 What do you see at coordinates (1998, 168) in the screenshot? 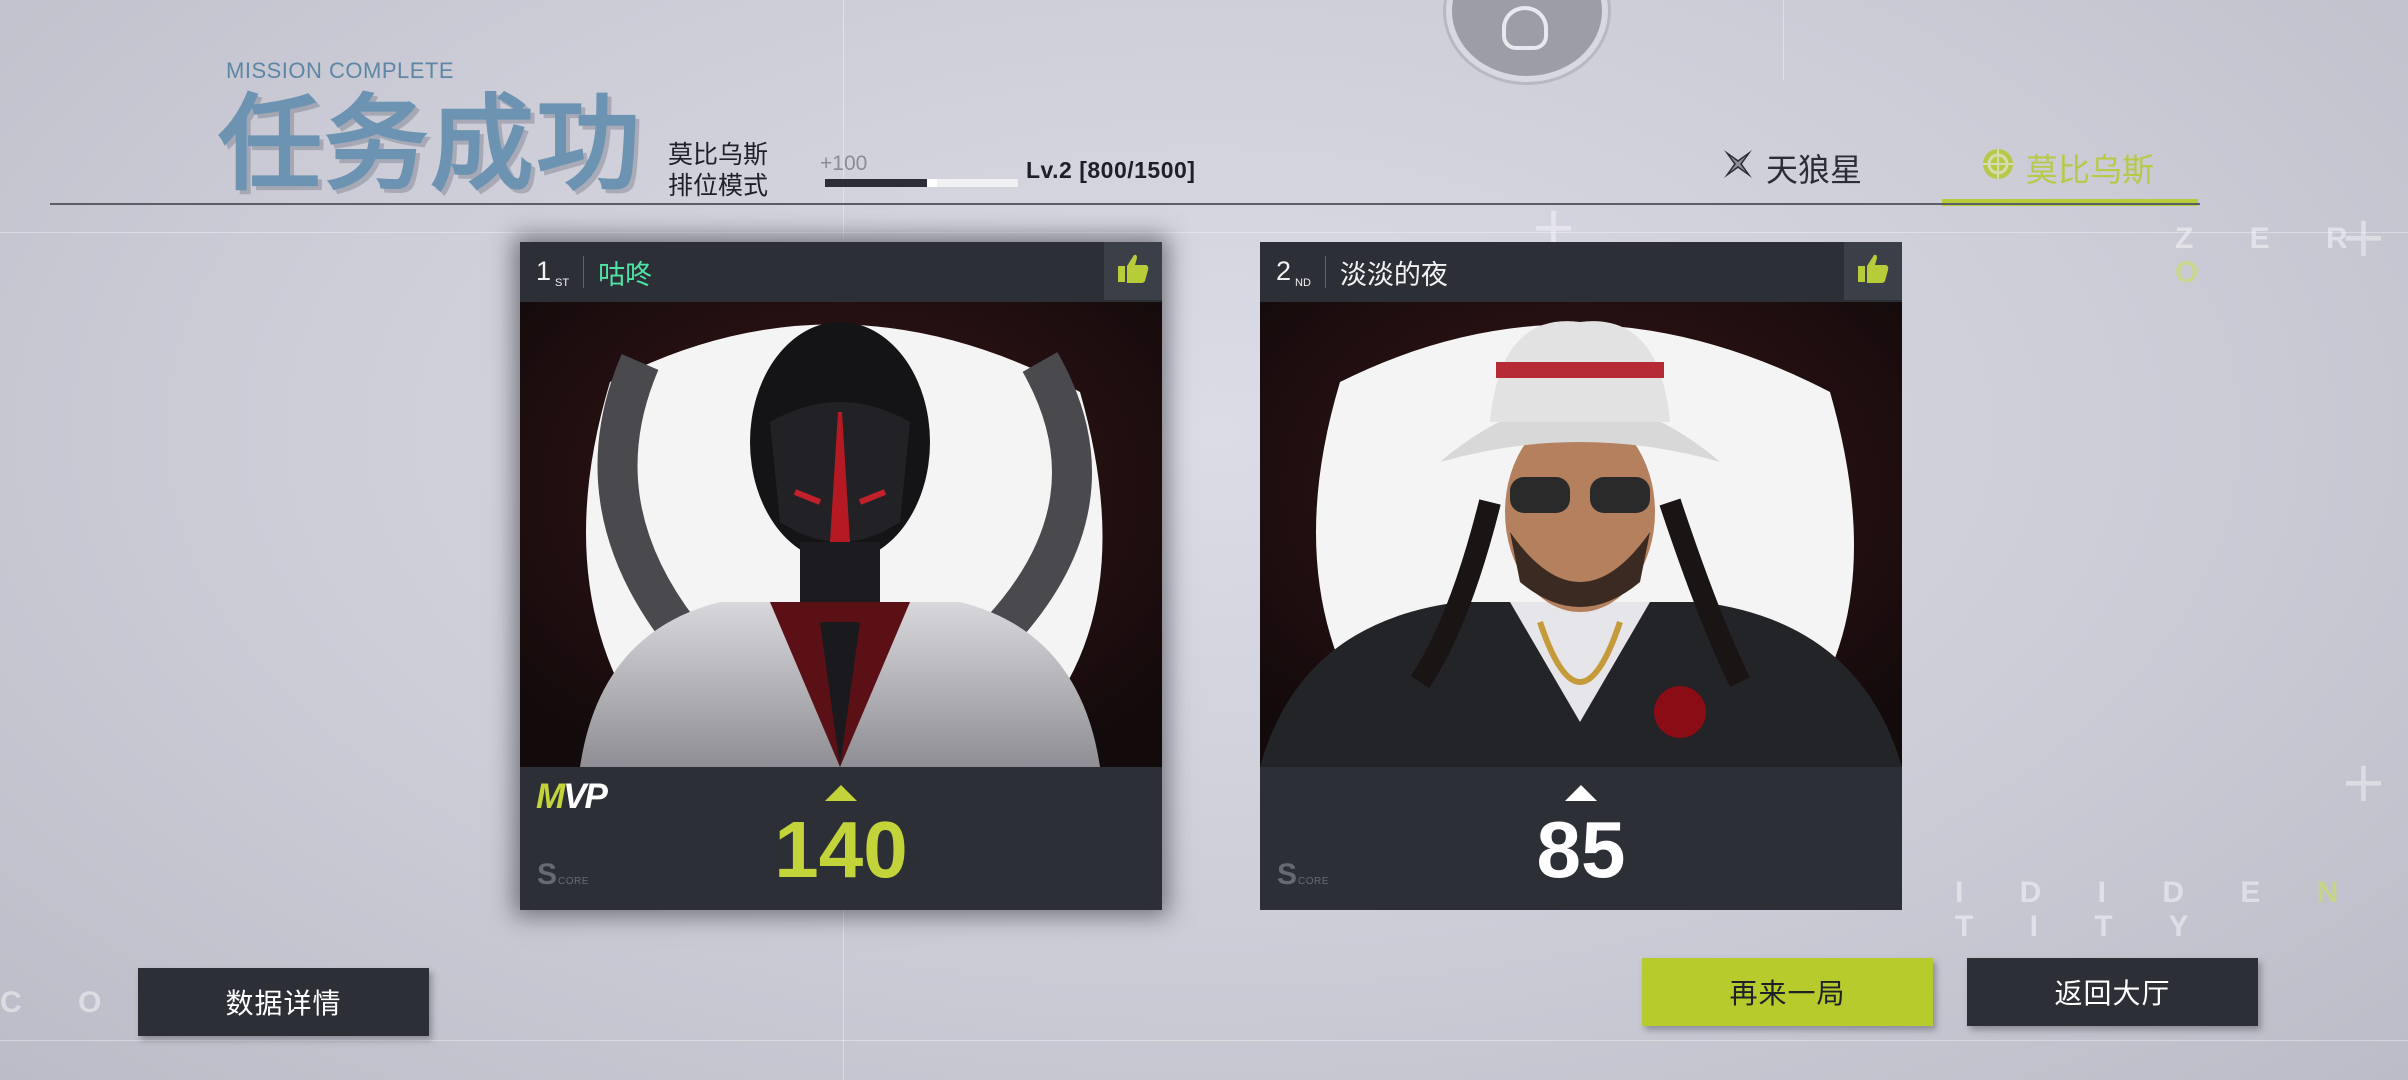
I see `mobius-emblem-icon` at bounding box center [1998, 168].